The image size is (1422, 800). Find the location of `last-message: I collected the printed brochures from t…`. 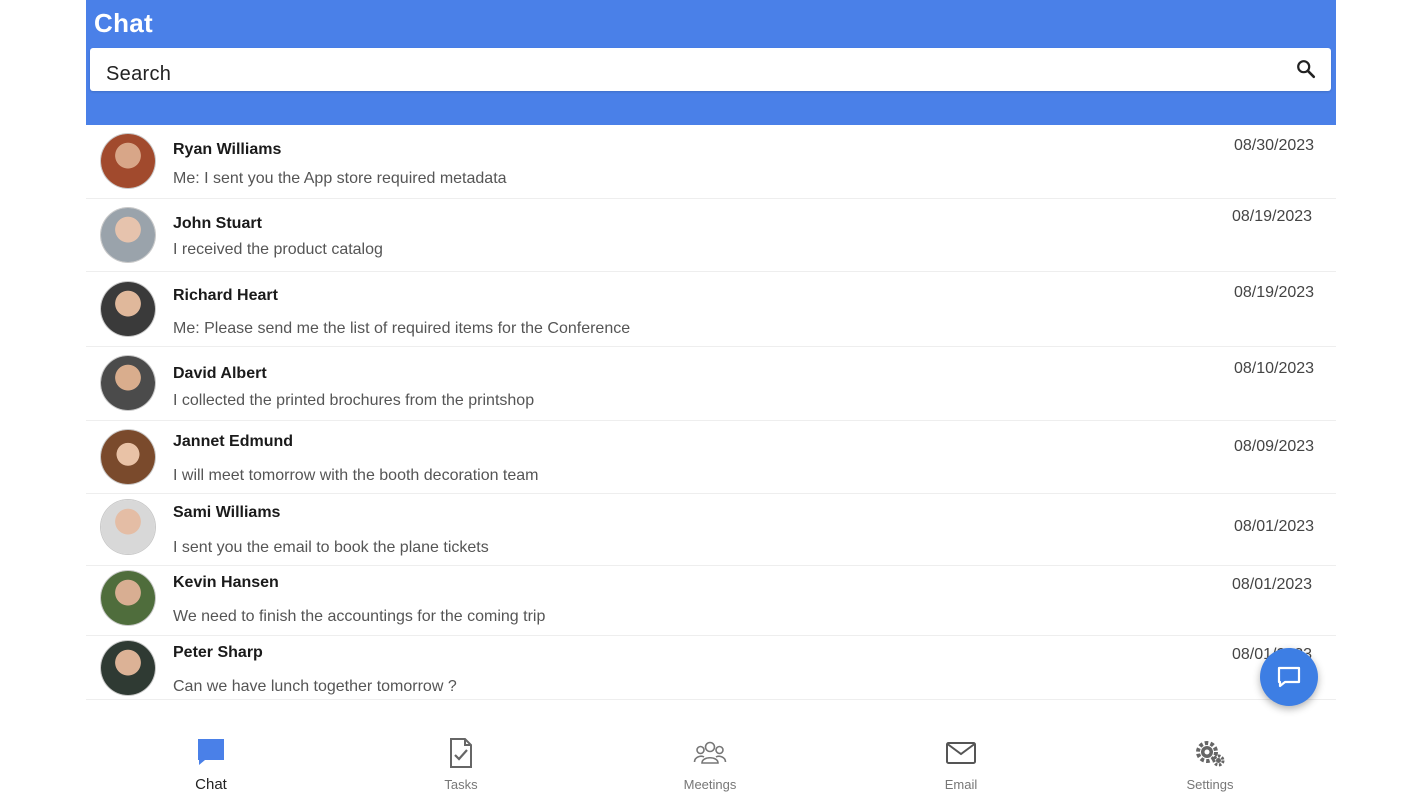

last-message: I collected the printed brochures from t… is located at coordinates (354, 400).